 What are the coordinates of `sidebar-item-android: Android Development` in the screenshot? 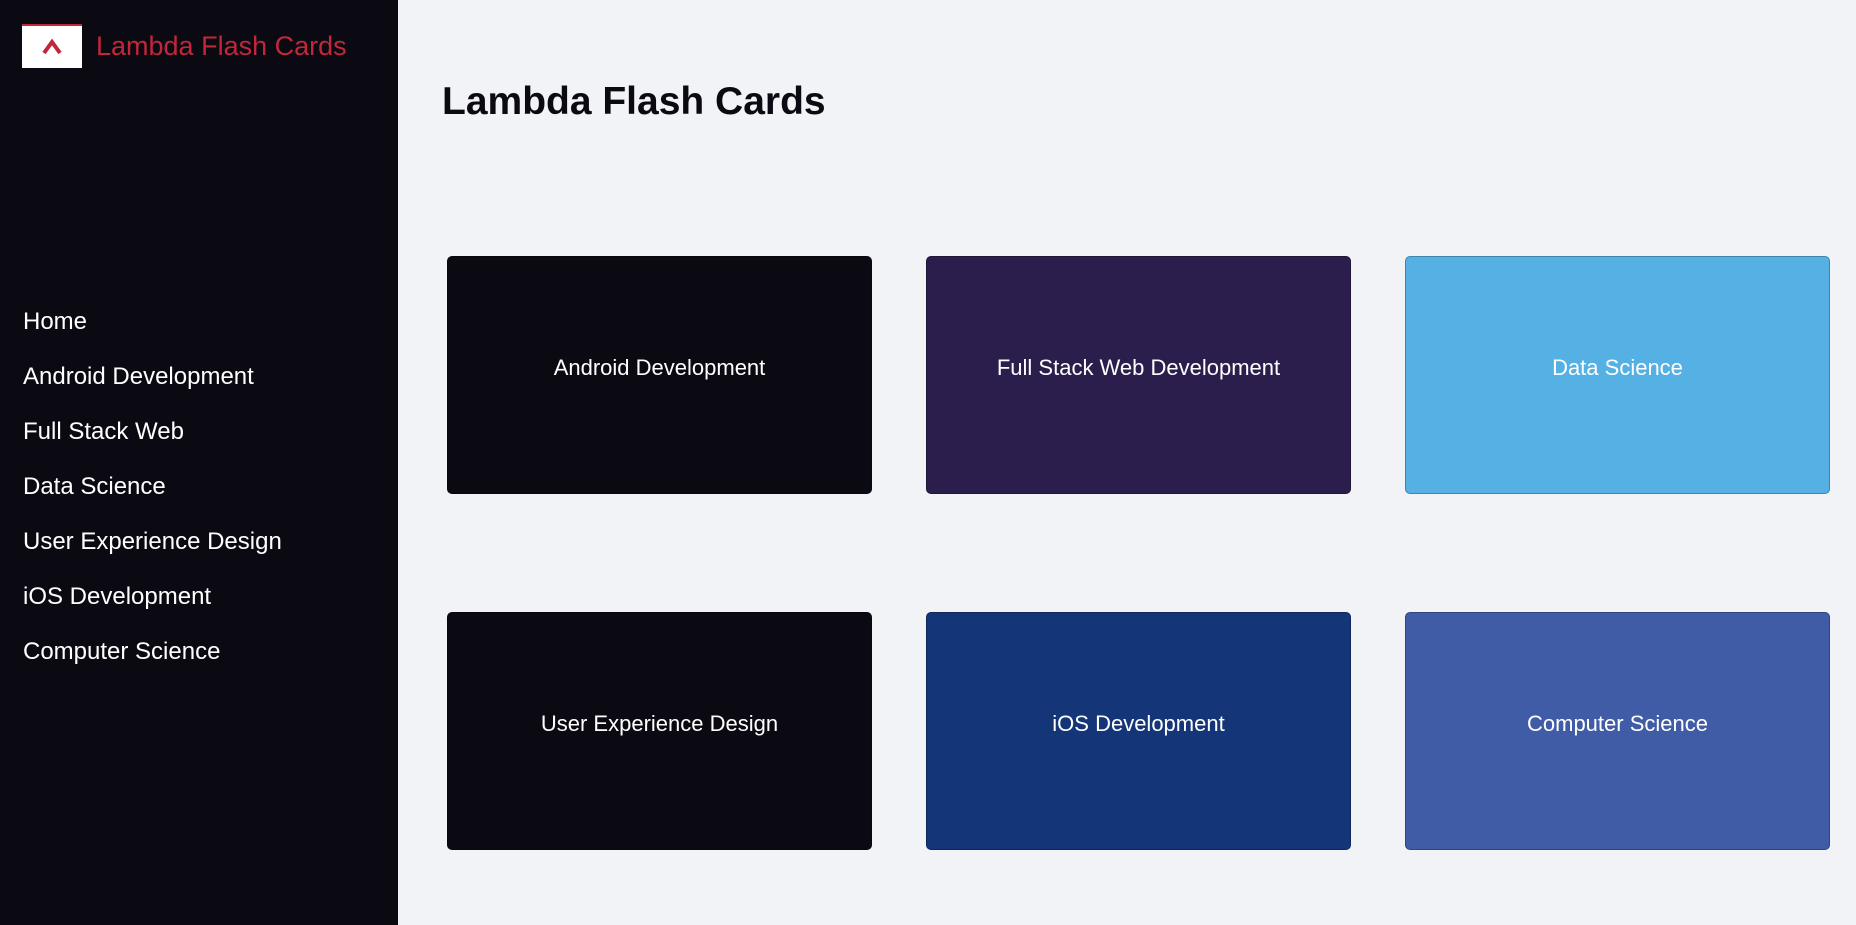 It's located at (152, 382).